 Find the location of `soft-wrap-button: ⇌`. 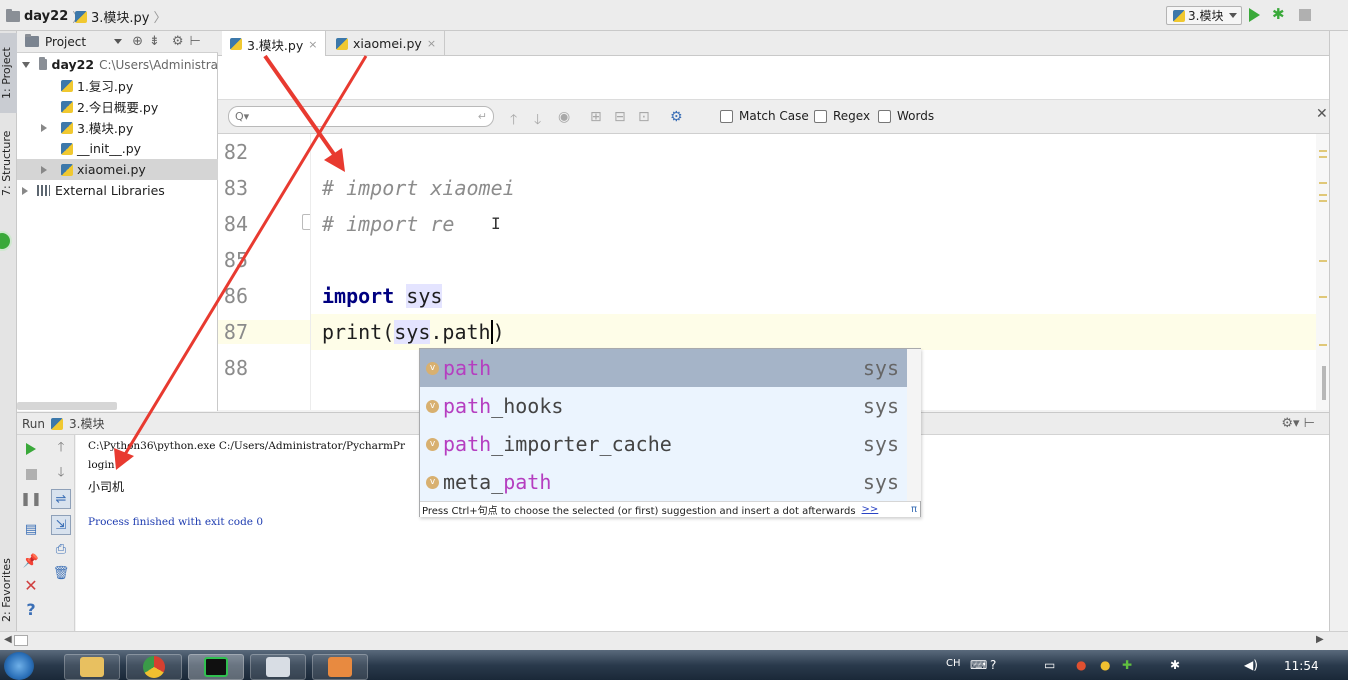

soft-wrap-button: ⇌ is located at coordinates (61, 499).